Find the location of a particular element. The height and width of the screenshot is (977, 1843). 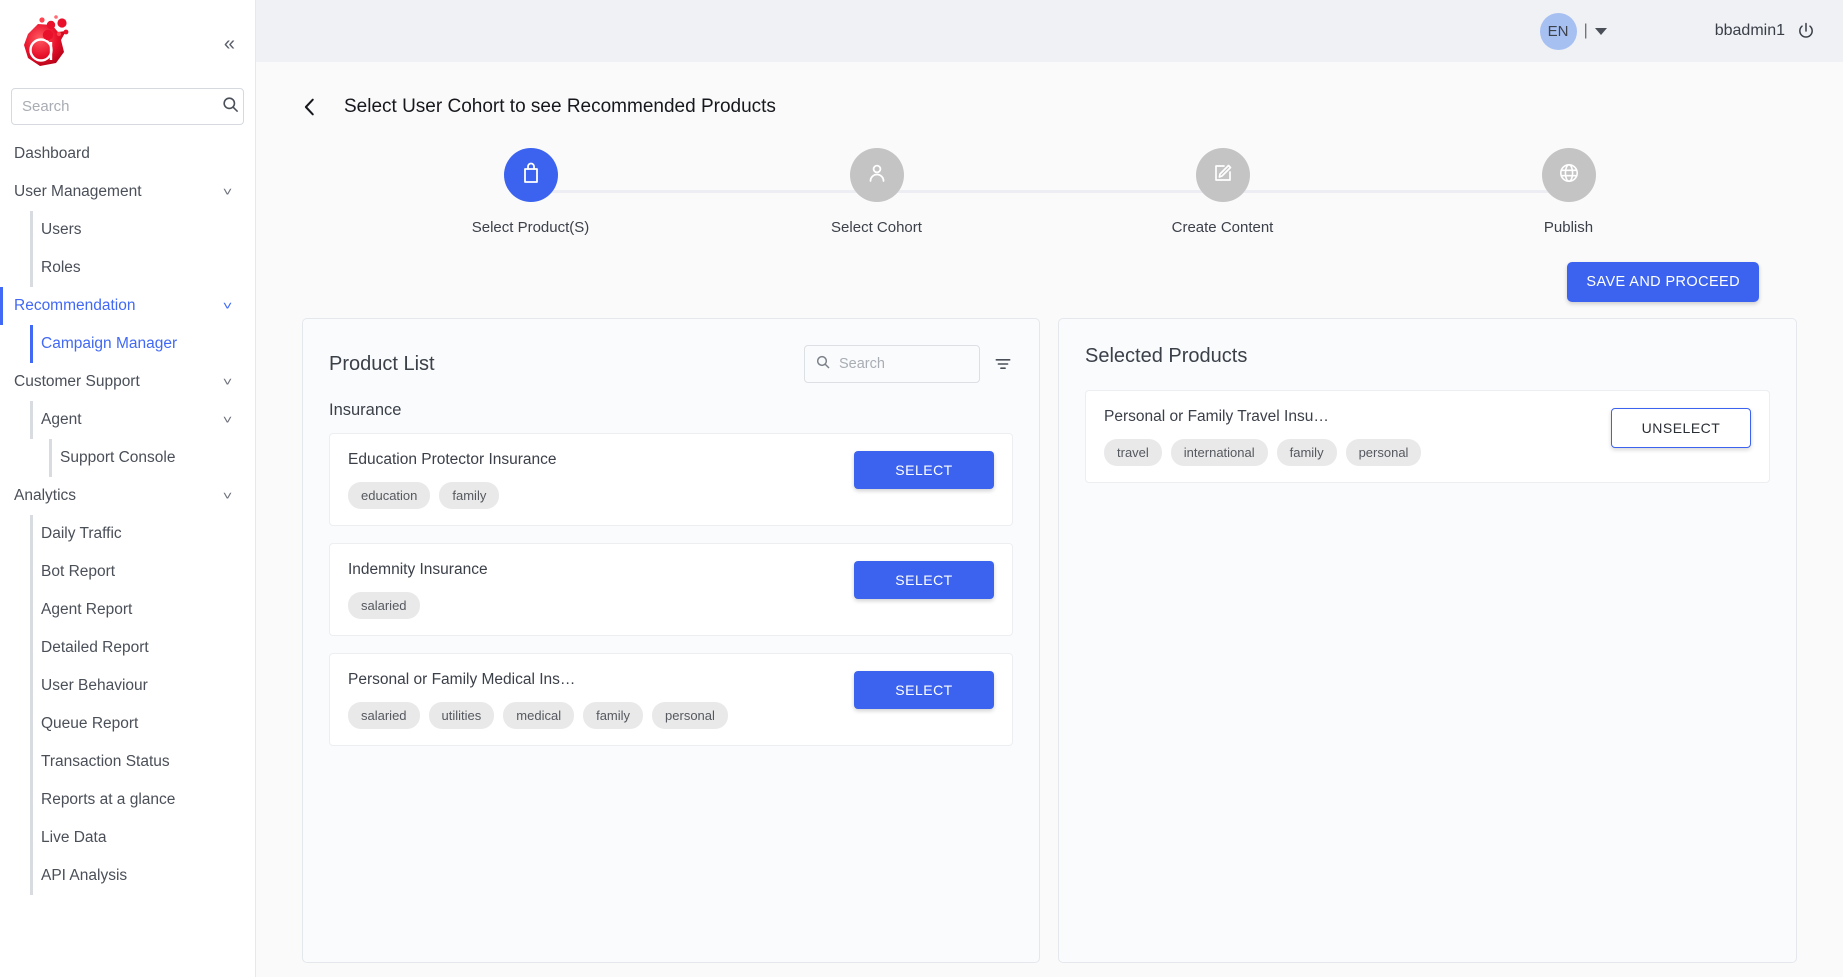

topbar: EN | bbadmin1 is located at coordinates (1049, 31).